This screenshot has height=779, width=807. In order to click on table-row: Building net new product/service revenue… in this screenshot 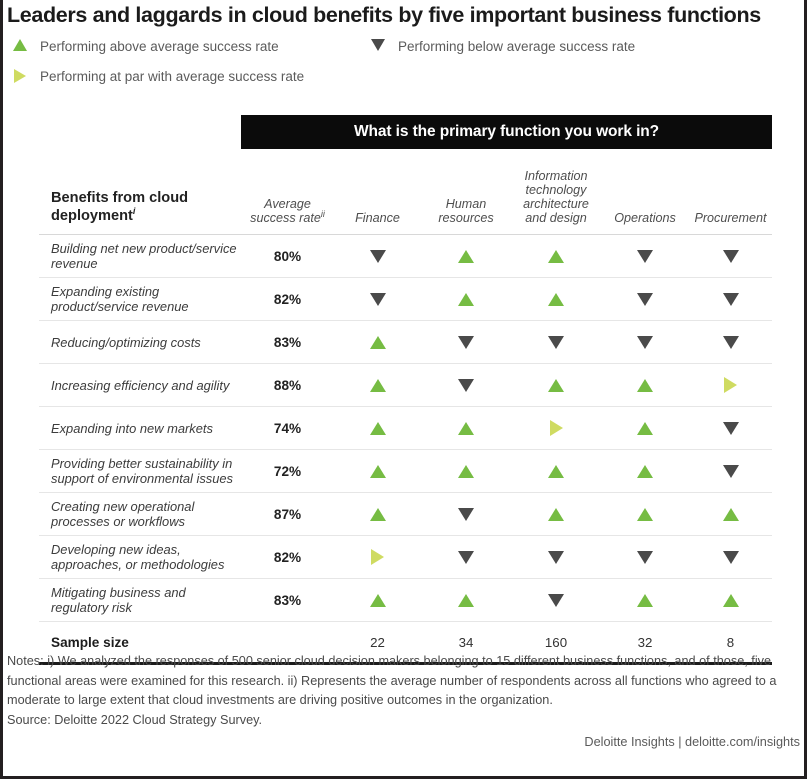, I will do `click(405, 256)`.